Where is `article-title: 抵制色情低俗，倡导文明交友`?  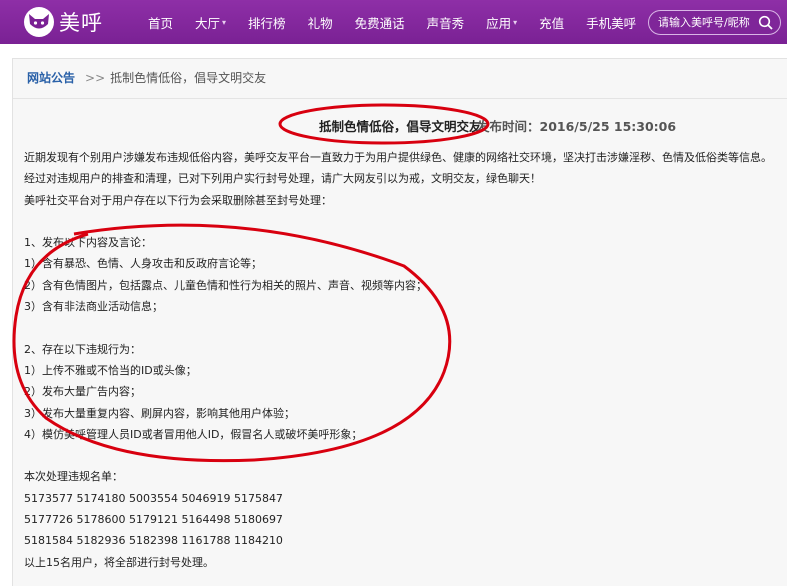
article-title: 抵制色情低俗，倡导文明交友 is located at coordinates (400, 126).